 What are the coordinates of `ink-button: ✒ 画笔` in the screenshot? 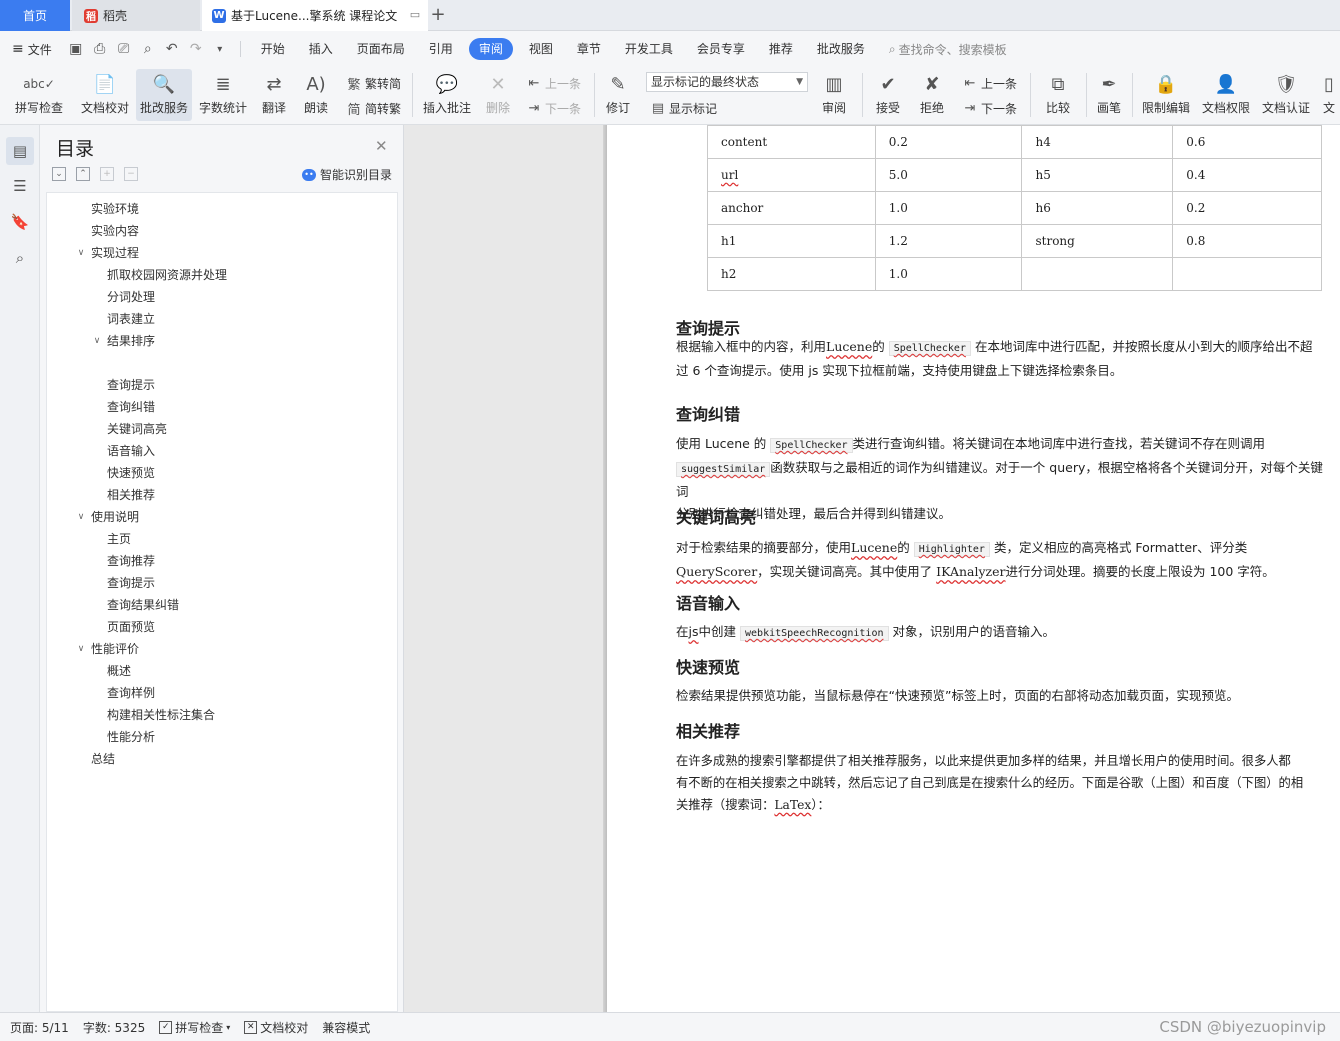 It's located at (1109, 95).